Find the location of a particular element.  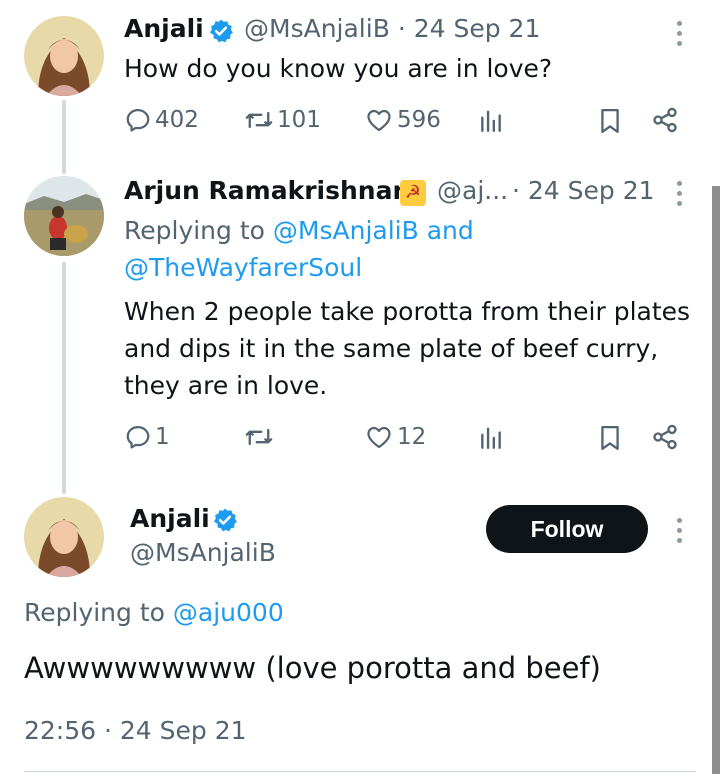

retweet-button: 101 is located at coordinates (282, 120).